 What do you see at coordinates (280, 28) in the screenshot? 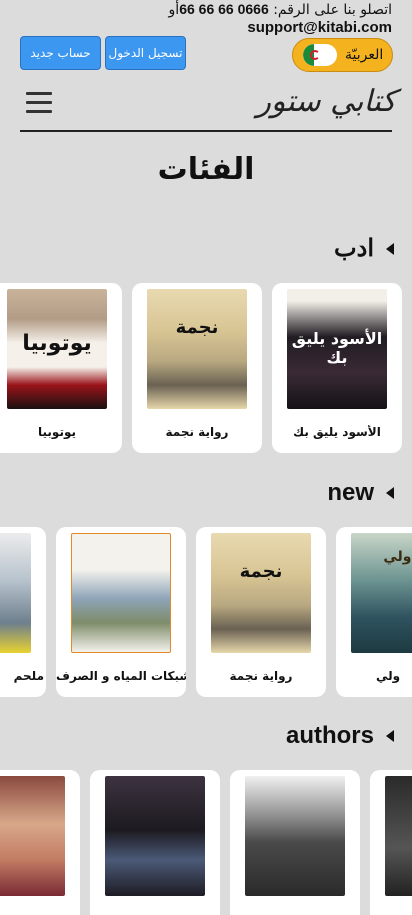
I see `contact-email: support@kitabi.com` at bounding box center [280, 28].